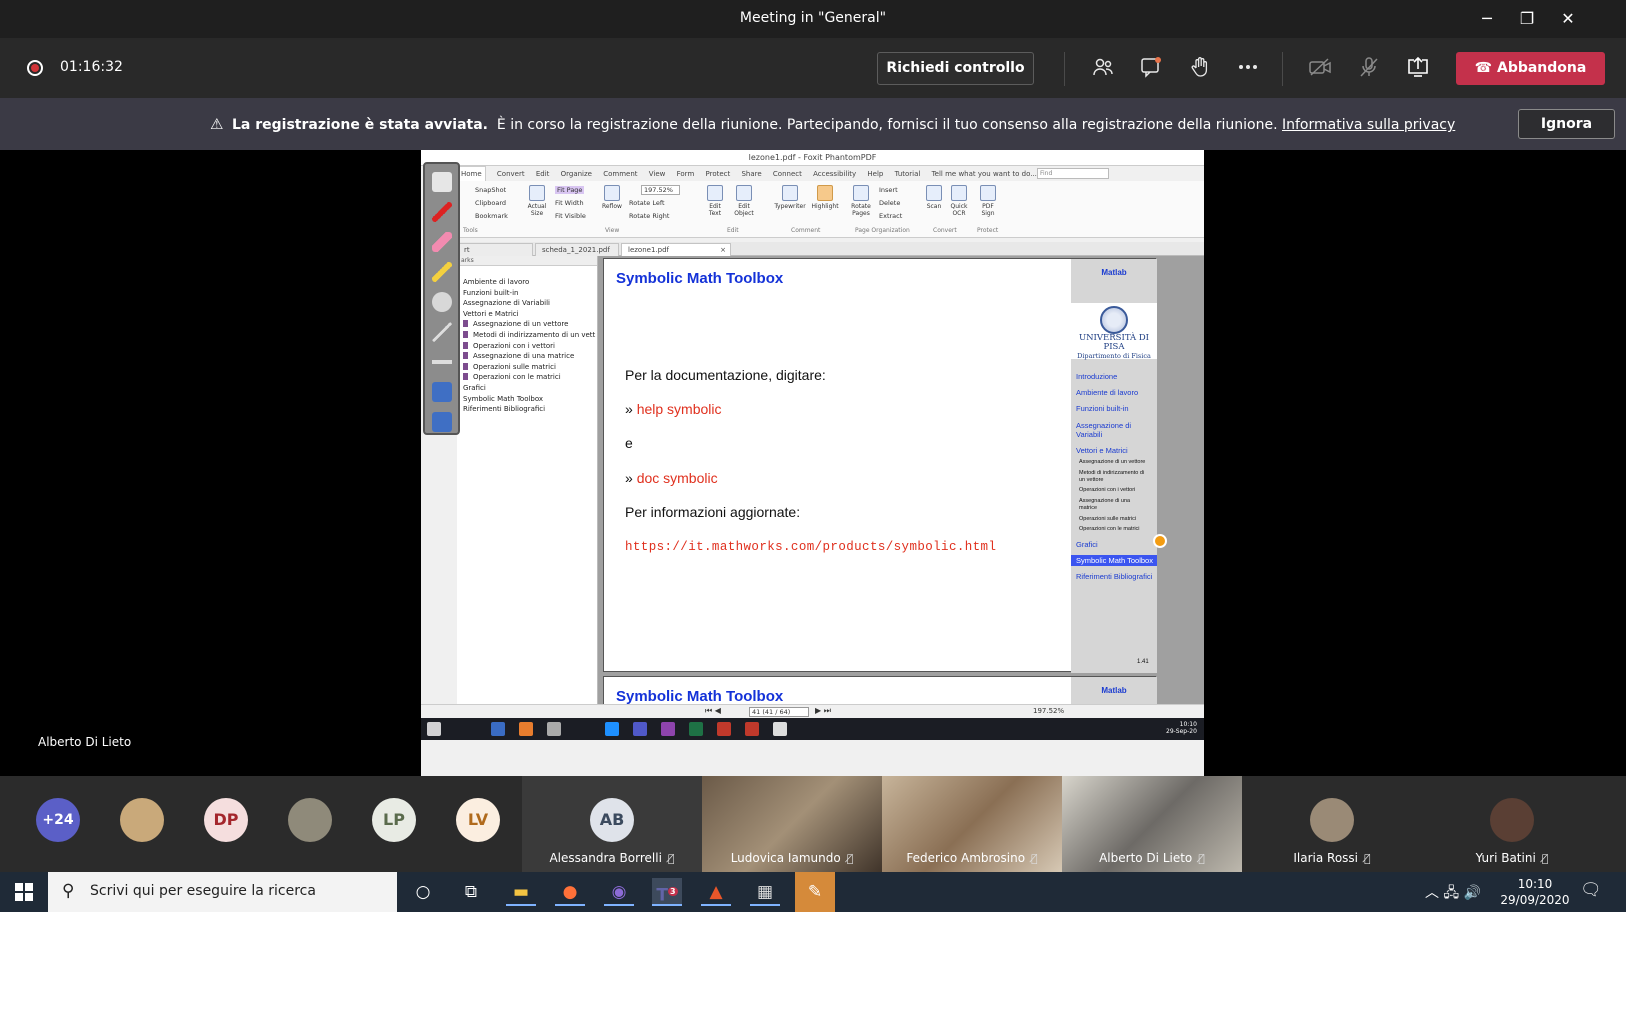 This screenshot has width=1626, height=1036. I want to click on tab-organize: Organize, so click(576, 174).